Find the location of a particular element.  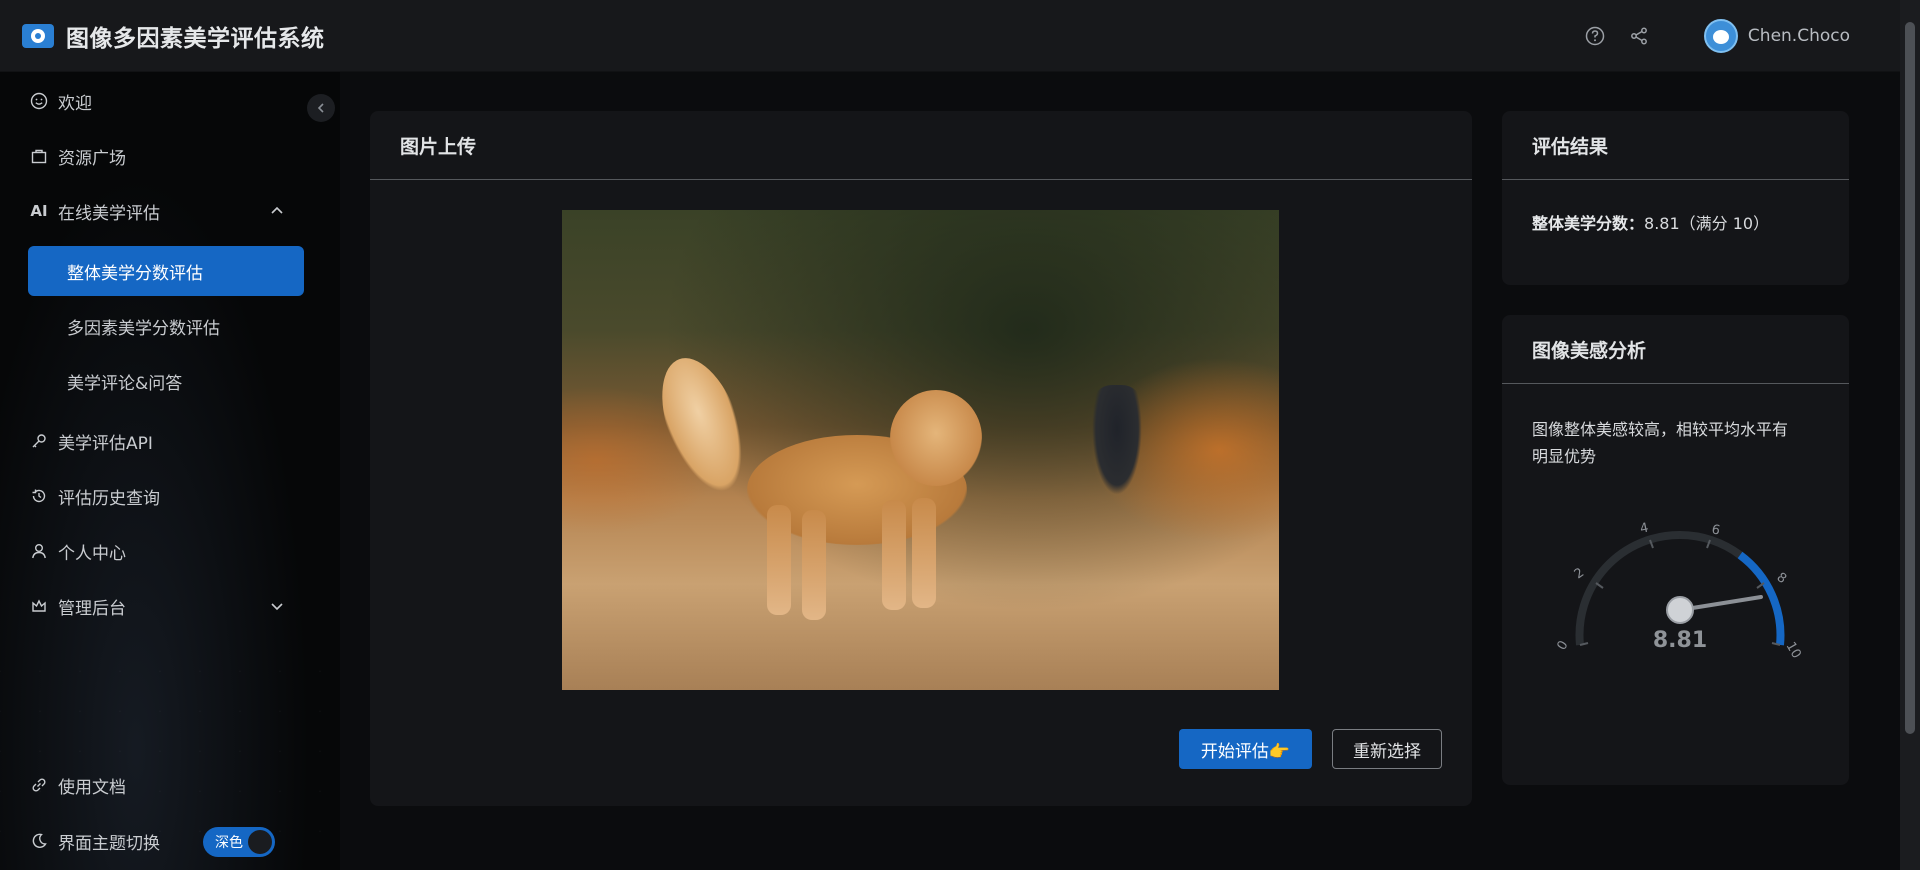

analysis-text: 图像整体美感较高，相较平均水平有 明显优势 is located at coordinates (1660, 443).